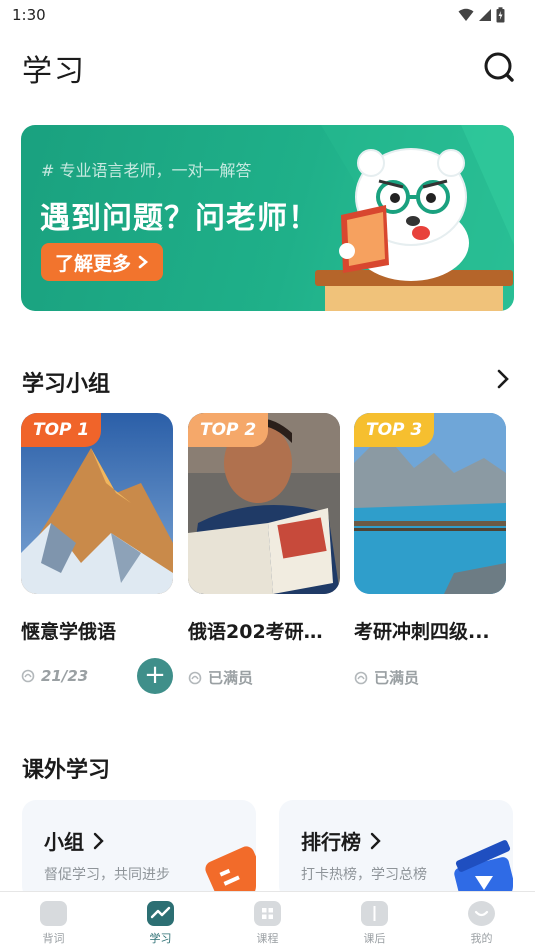 This screenshot has width=535, height=951. I want to click on study-groups-title: 学习小组, so click(66, 384).